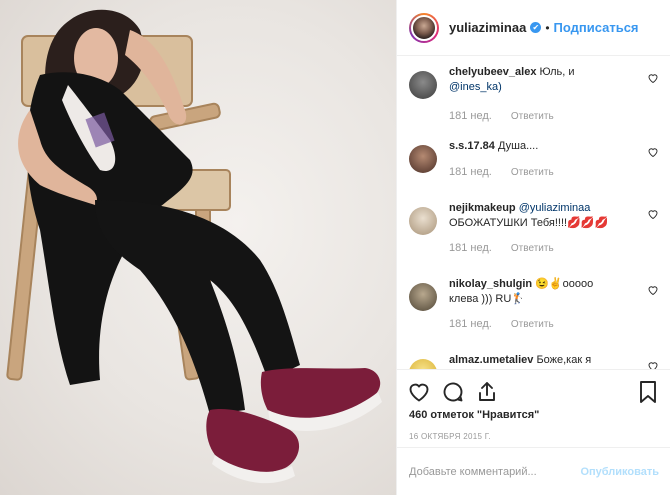 The image size is (670, 495). What do you see at coordinates (495, 471) in the screenshot?
I see `comment-input` at bounding box center [495, 471].